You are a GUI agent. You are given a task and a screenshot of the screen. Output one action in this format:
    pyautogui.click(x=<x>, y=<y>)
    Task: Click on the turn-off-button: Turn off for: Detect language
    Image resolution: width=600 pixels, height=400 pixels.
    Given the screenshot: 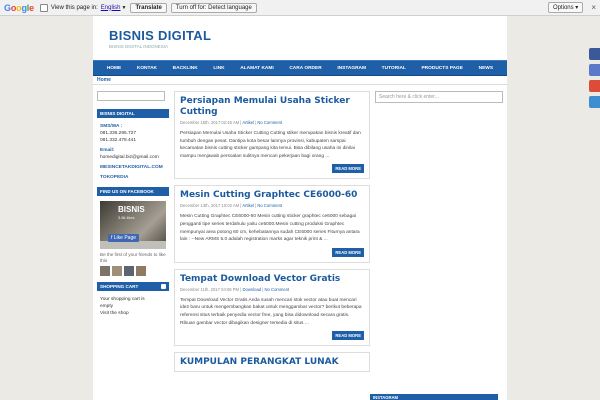 What is the action you would take?
    pyautogui.click(x=213, y=7)
    